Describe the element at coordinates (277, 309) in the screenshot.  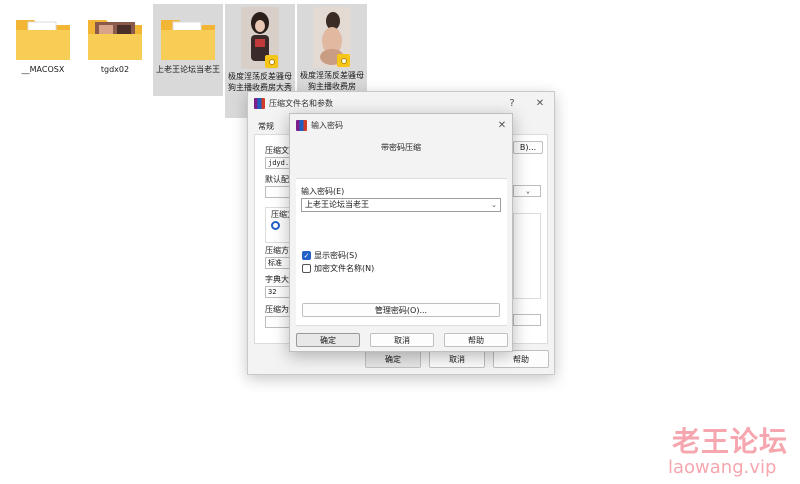
I see `split-label: 压缩为` at that location.